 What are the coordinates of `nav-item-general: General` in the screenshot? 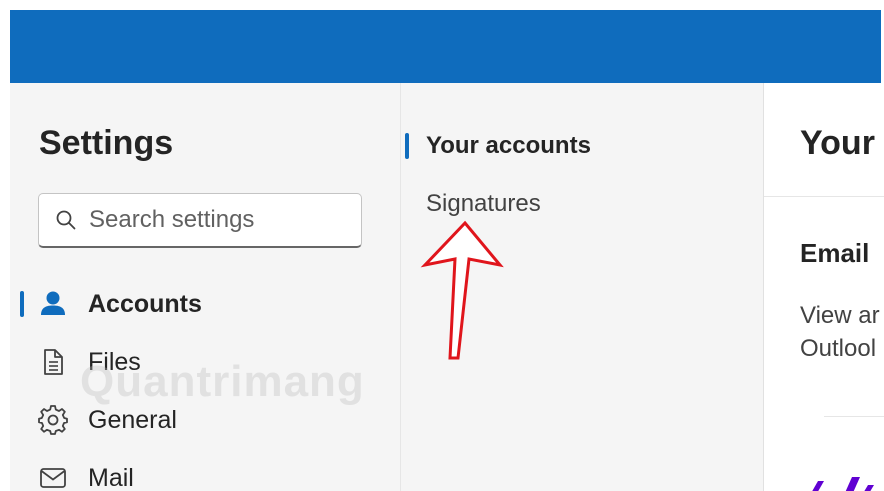 It's located at (107, 420).